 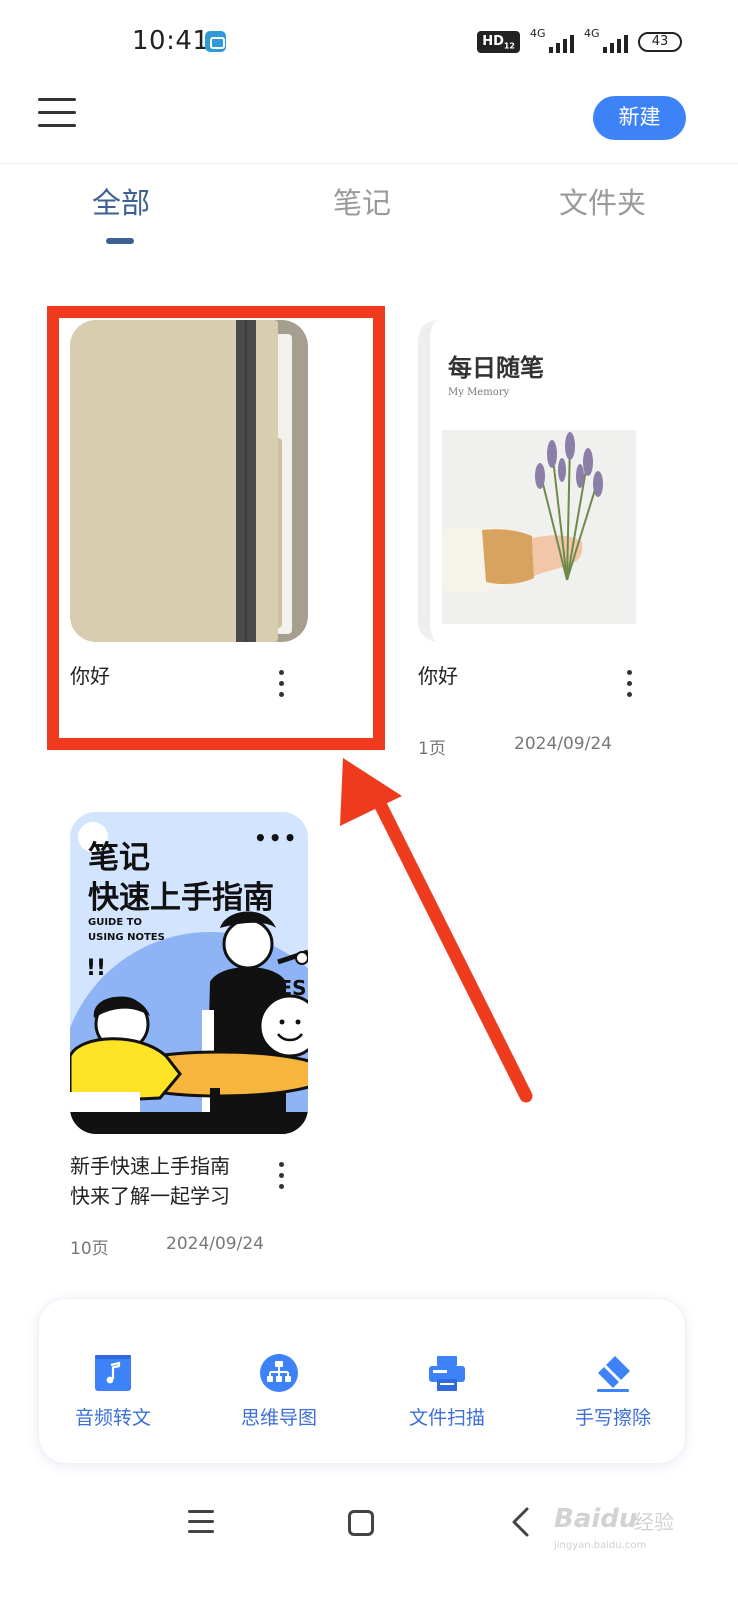 What do you see at coordinates (150, 1166) in the screenshot?
I see `card-title-line1: 新手快速上手指南` at bounding box center [150, 1166].